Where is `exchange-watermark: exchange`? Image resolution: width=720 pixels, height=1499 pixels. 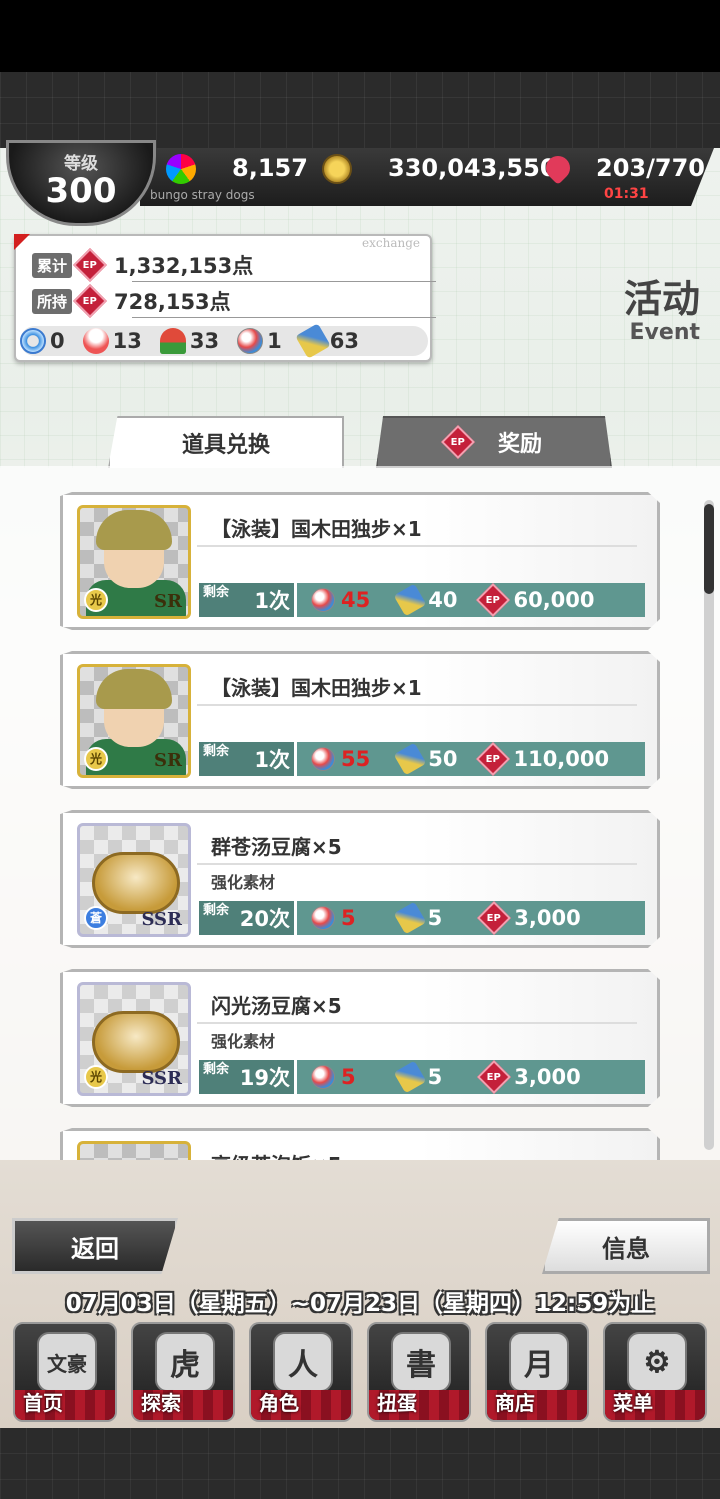 exchange-watermark: exchange is located at coordinates (391, 243).